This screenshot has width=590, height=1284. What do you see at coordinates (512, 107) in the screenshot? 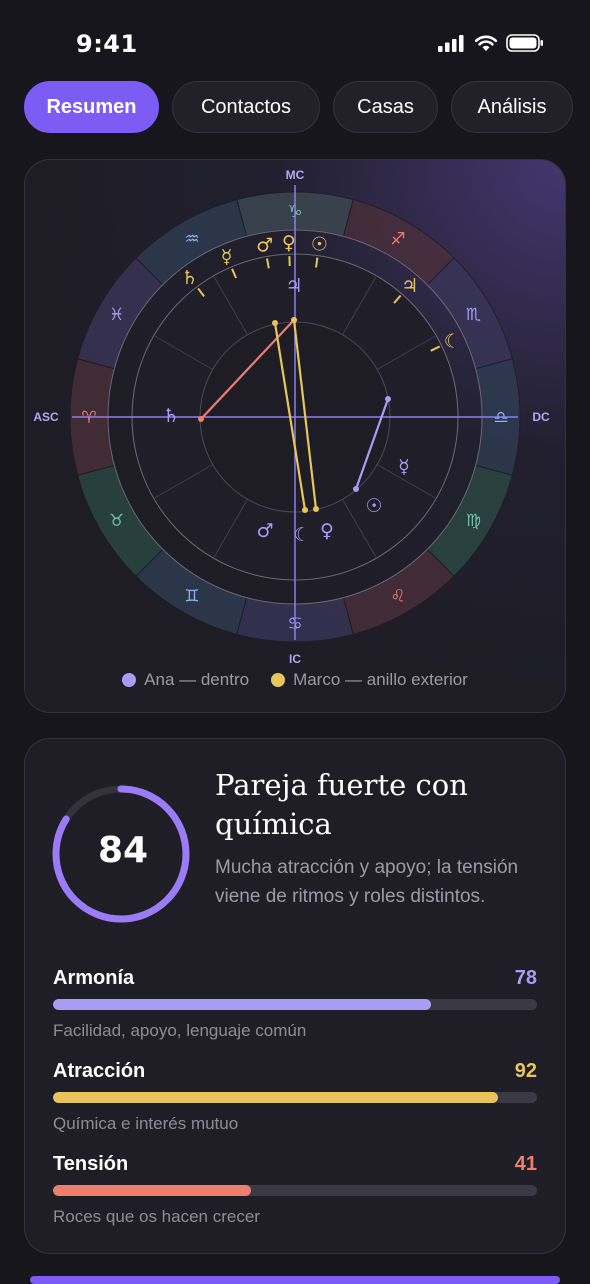
I see `tab-analisis: Análisis` at bounding box center [512, 107].